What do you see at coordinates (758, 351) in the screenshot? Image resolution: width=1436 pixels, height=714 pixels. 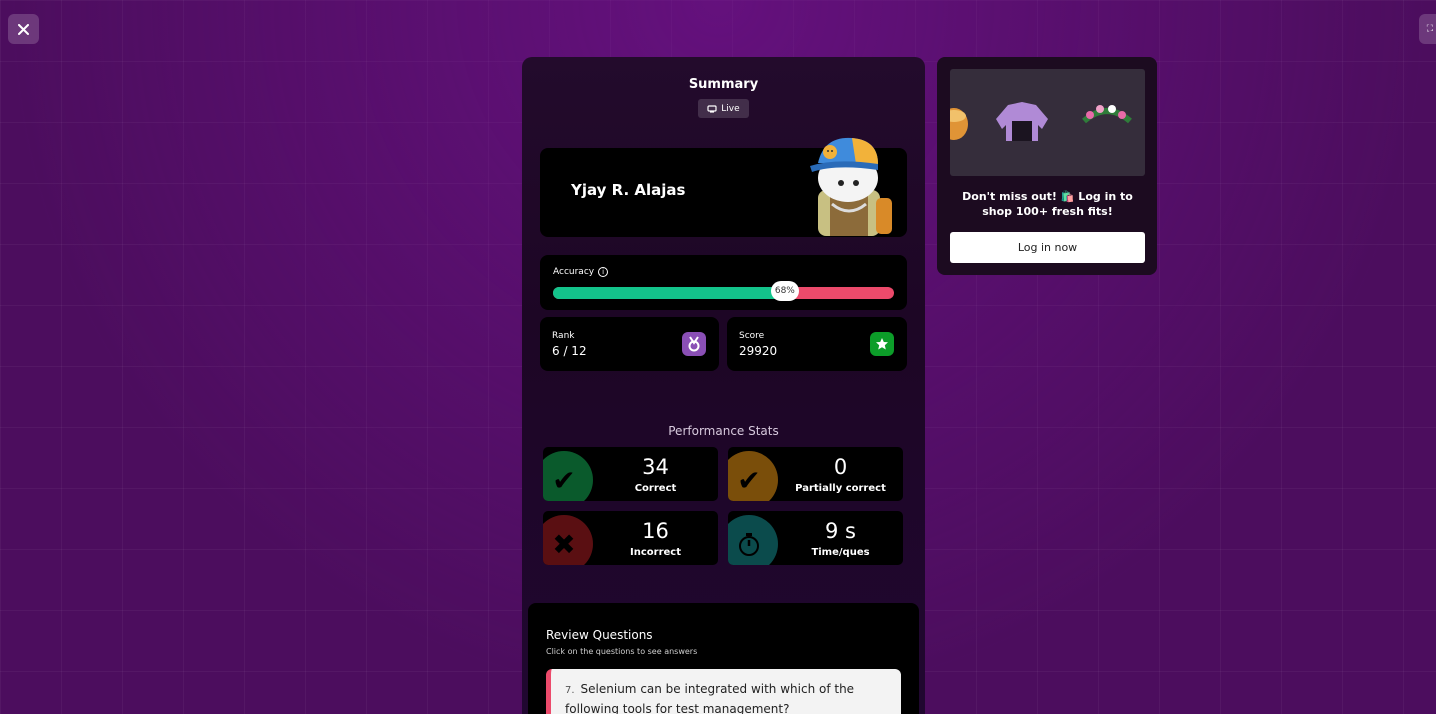 I see `score-value: 29920` at bounding box center [758, 351].